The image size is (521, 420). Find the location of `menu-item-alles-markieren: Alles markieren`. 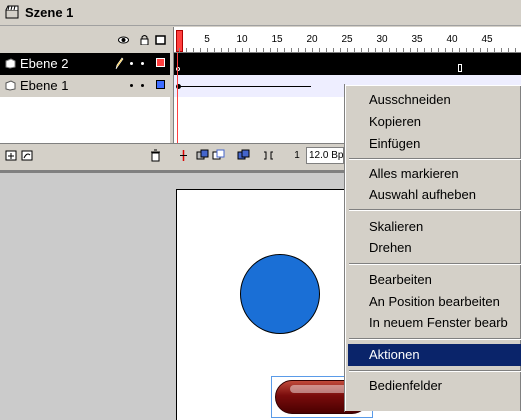

menu-item-alles-markieren: Alles markieren is located at coordinates (434, 174).